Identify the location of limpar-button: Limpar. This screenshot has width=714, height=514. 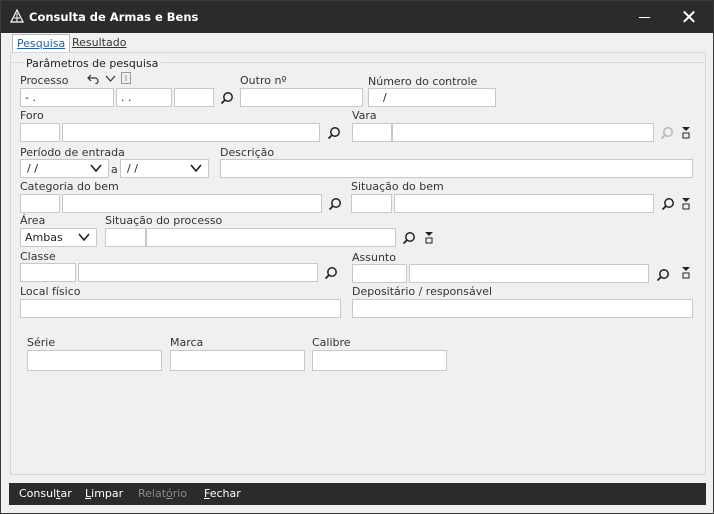
(104, 493).